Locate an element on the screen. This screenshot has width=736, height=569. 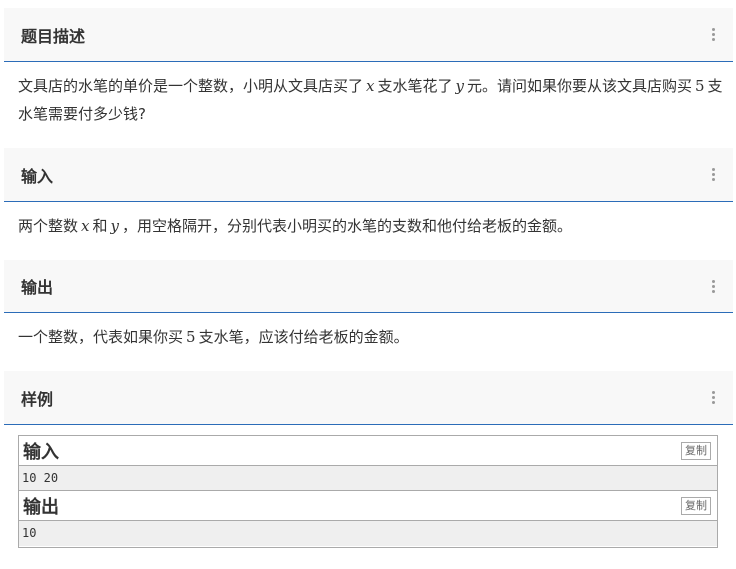
section-header-description: 题目描述 is located at coordinates (368, 35).